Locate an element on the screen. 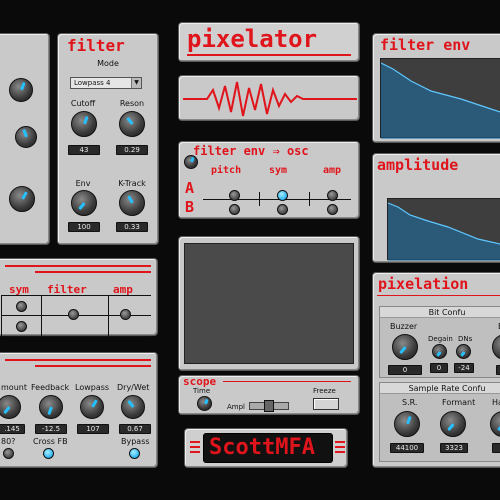 This screenshot has width=500, height=500. filter-env-osc-title: filter env ⇒ osc is located at coordinates (251, 151).